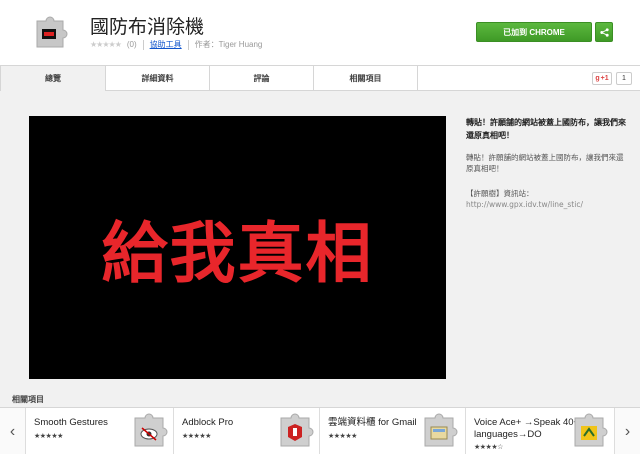 This screenshot has height=454, width=640. I want to click on related-item: Adblock Pro ★★★★★, so click(247, 431).